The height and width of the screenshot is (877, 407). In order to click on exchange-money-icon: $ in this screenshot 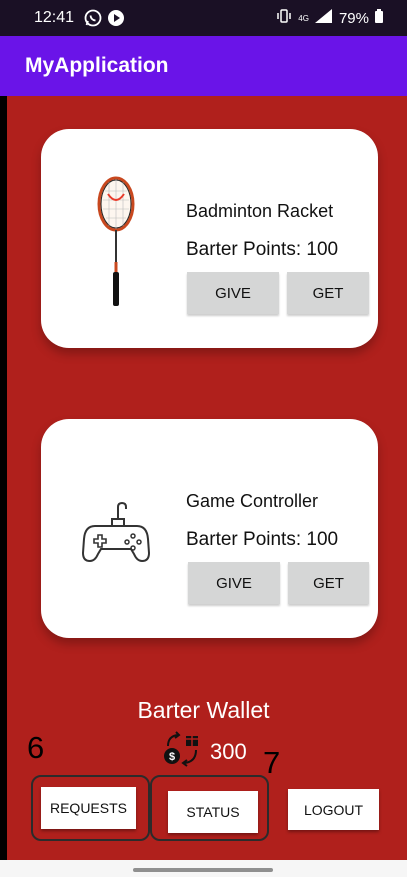, I will do `click(182, 752)`.